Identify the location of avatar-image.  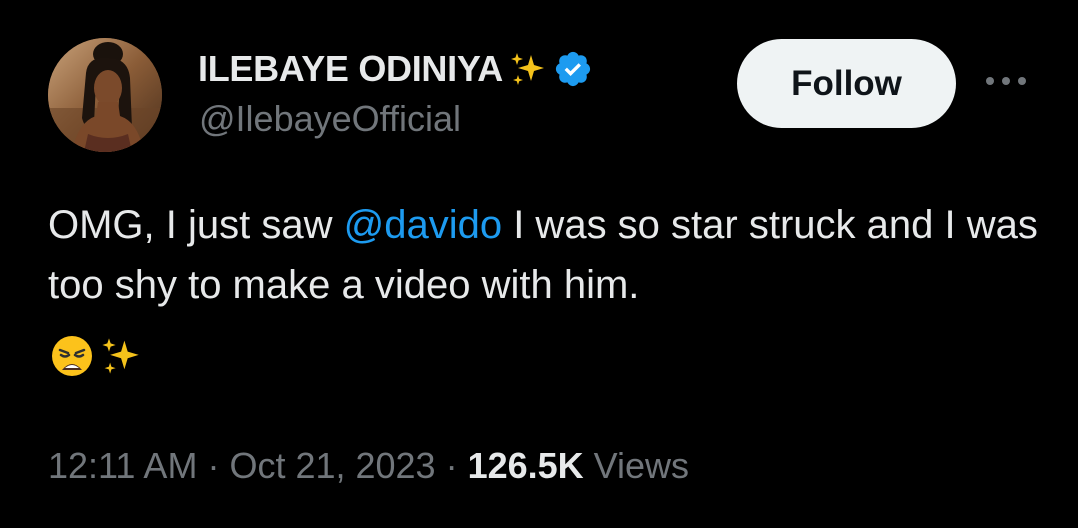
(105, 95).